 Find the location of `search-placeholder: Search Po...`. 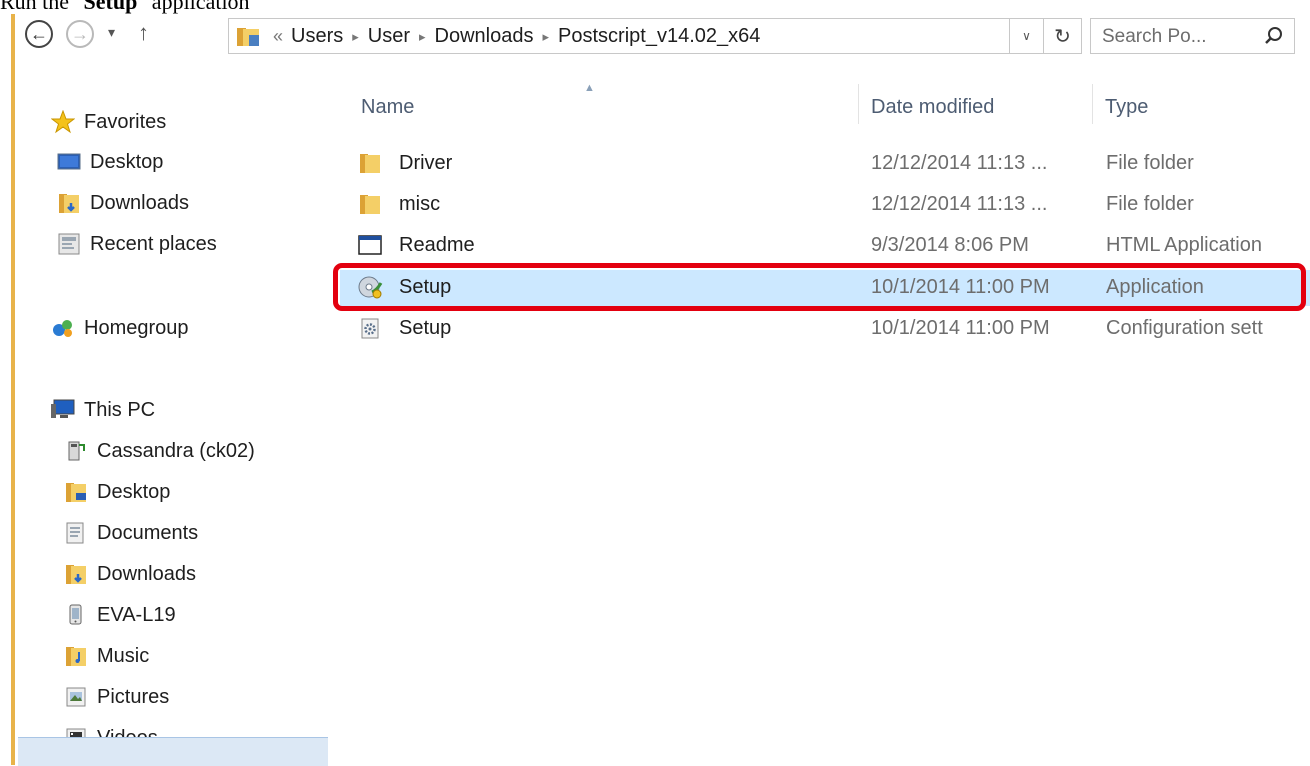

search-placeholder: Search Po... is located at coordinates (1154, 36).